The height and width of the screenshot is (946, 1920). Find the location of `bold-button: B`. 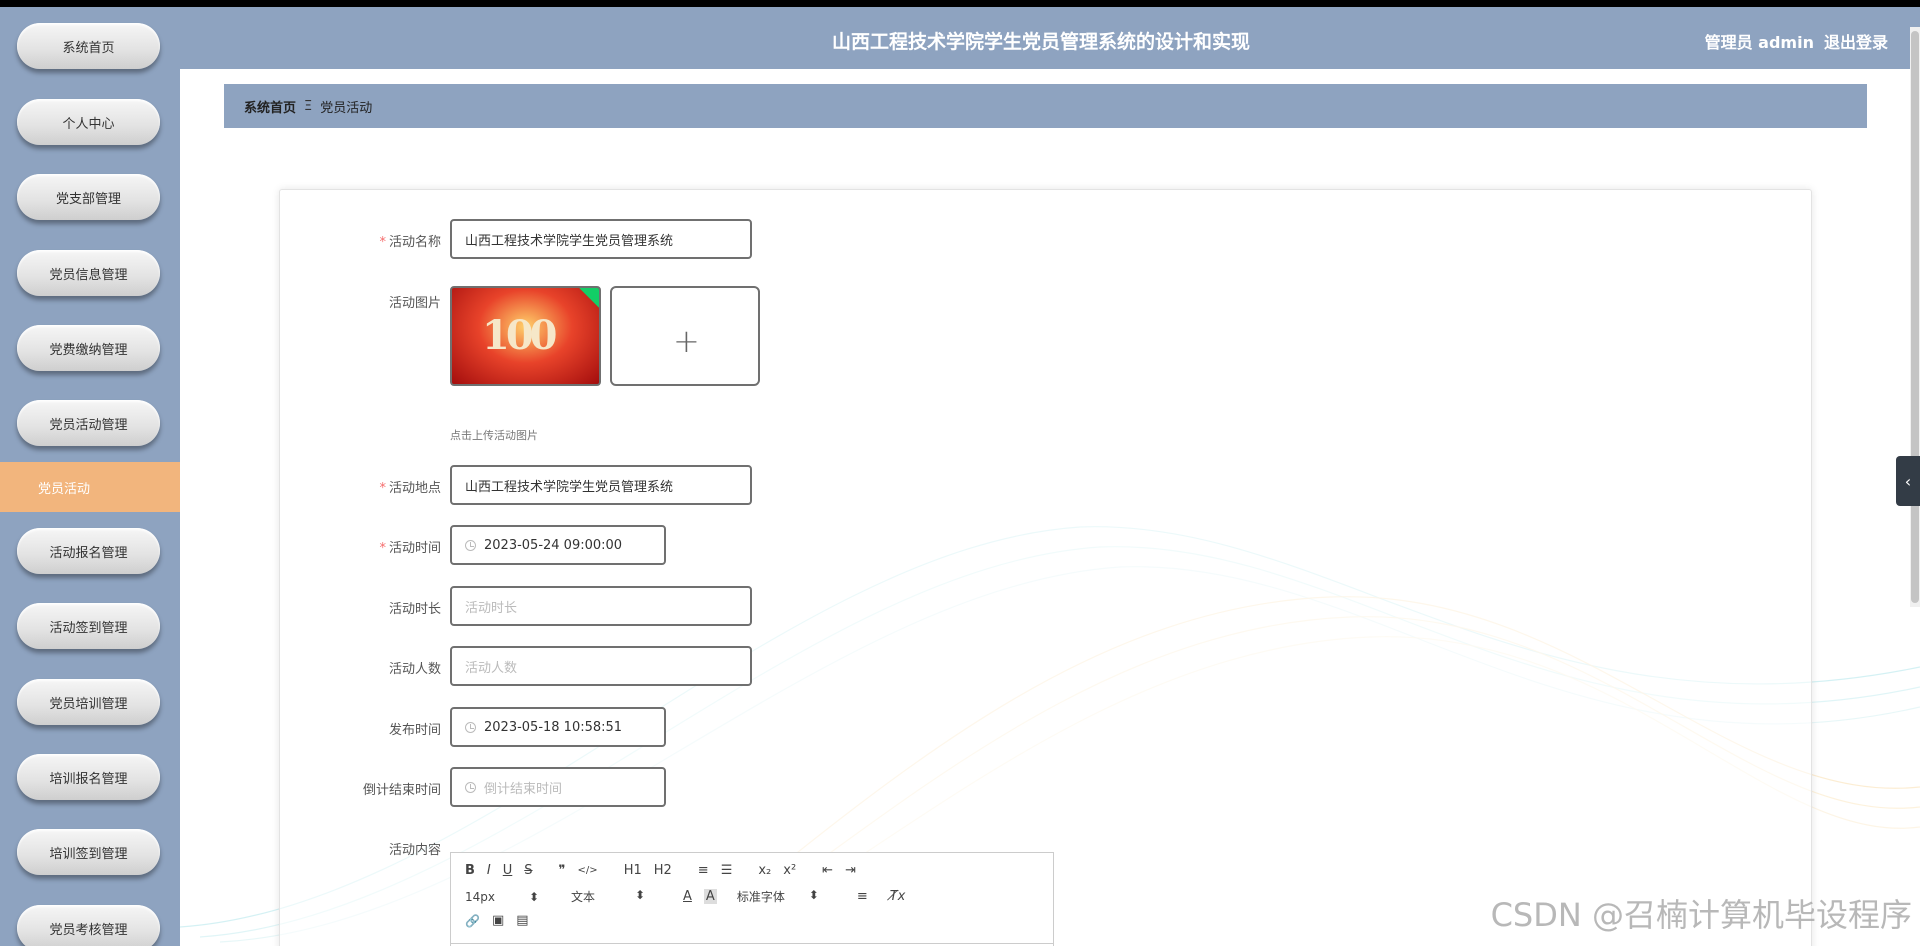

bold-button: B is located at coordinates (470, 870).